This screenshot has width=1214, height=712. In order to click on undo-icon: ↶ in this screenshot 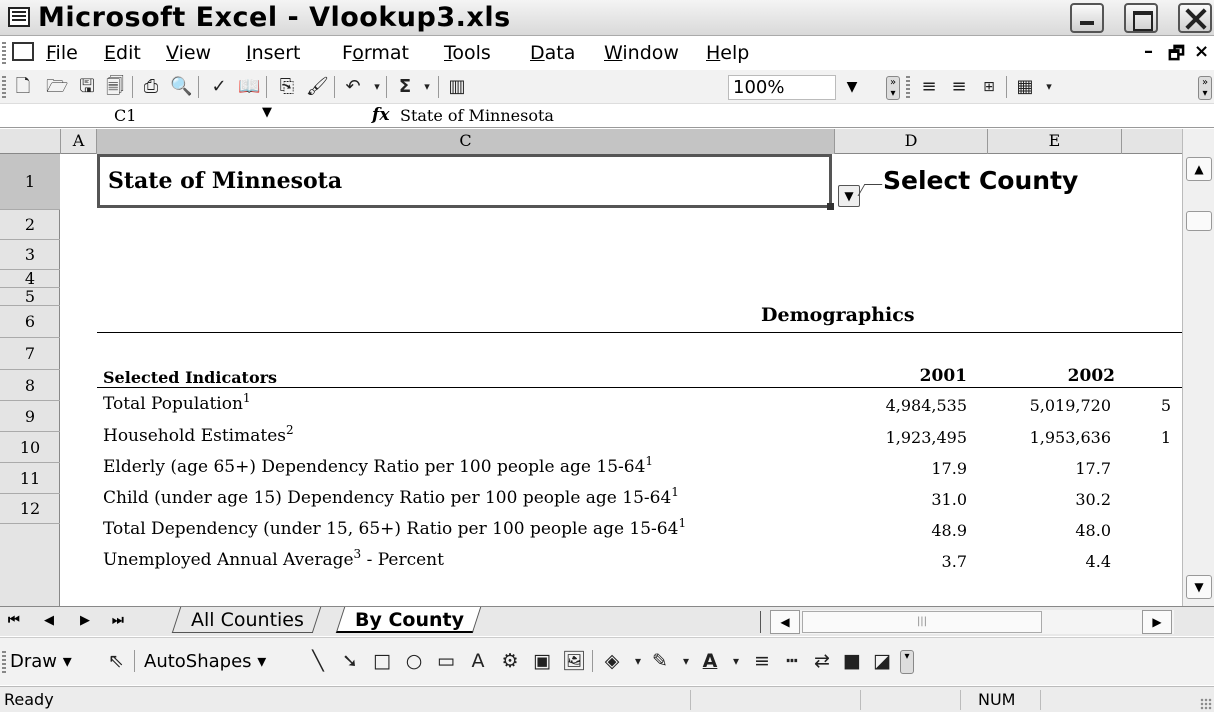, I will do `click(353, 87)`.